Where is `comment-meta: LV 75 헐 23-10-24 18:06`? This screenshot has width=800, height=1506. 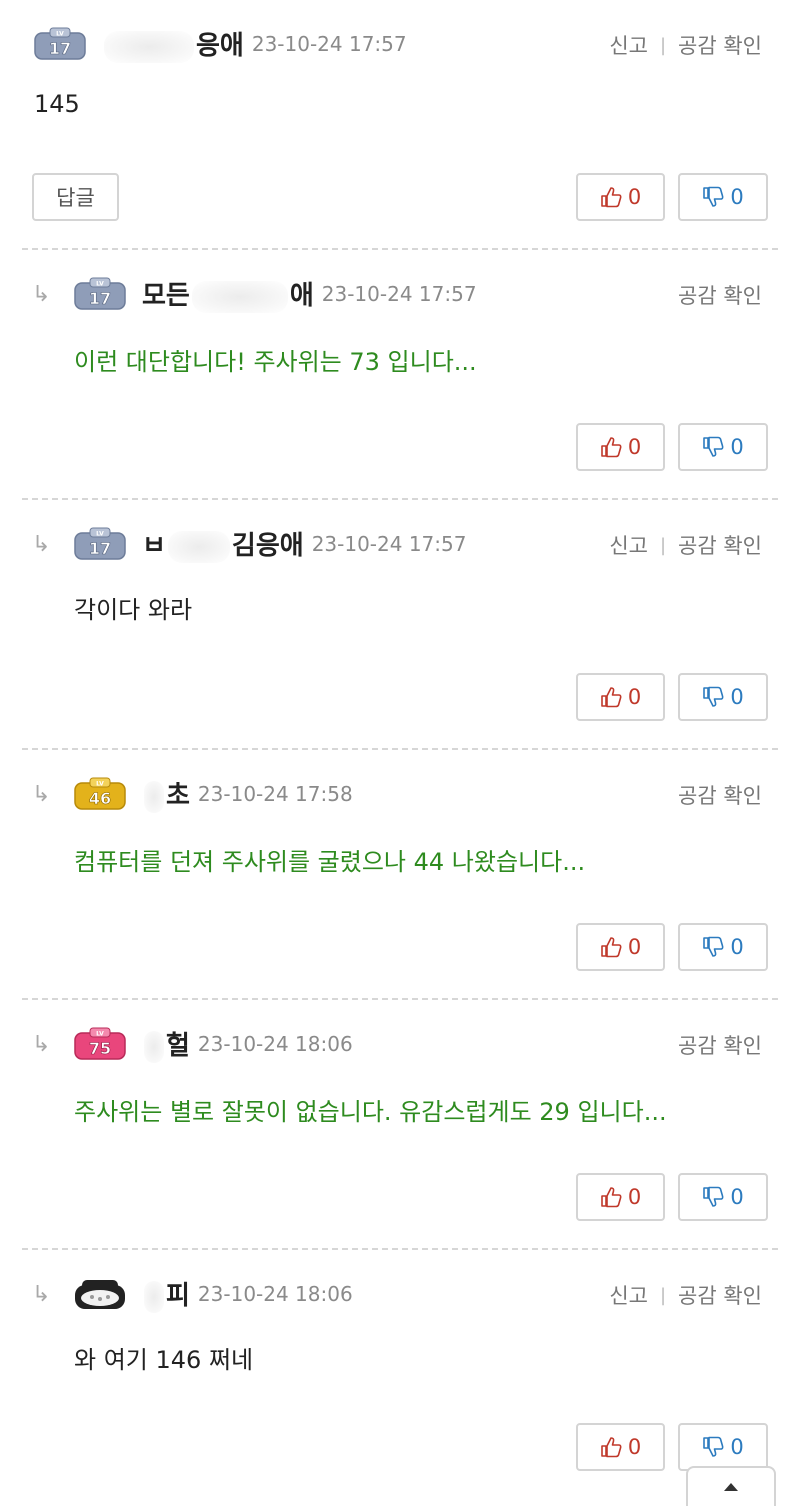
comment-meta: LV 75 헐 23-10-24 18:06 is located at coordinates (212, 1044).